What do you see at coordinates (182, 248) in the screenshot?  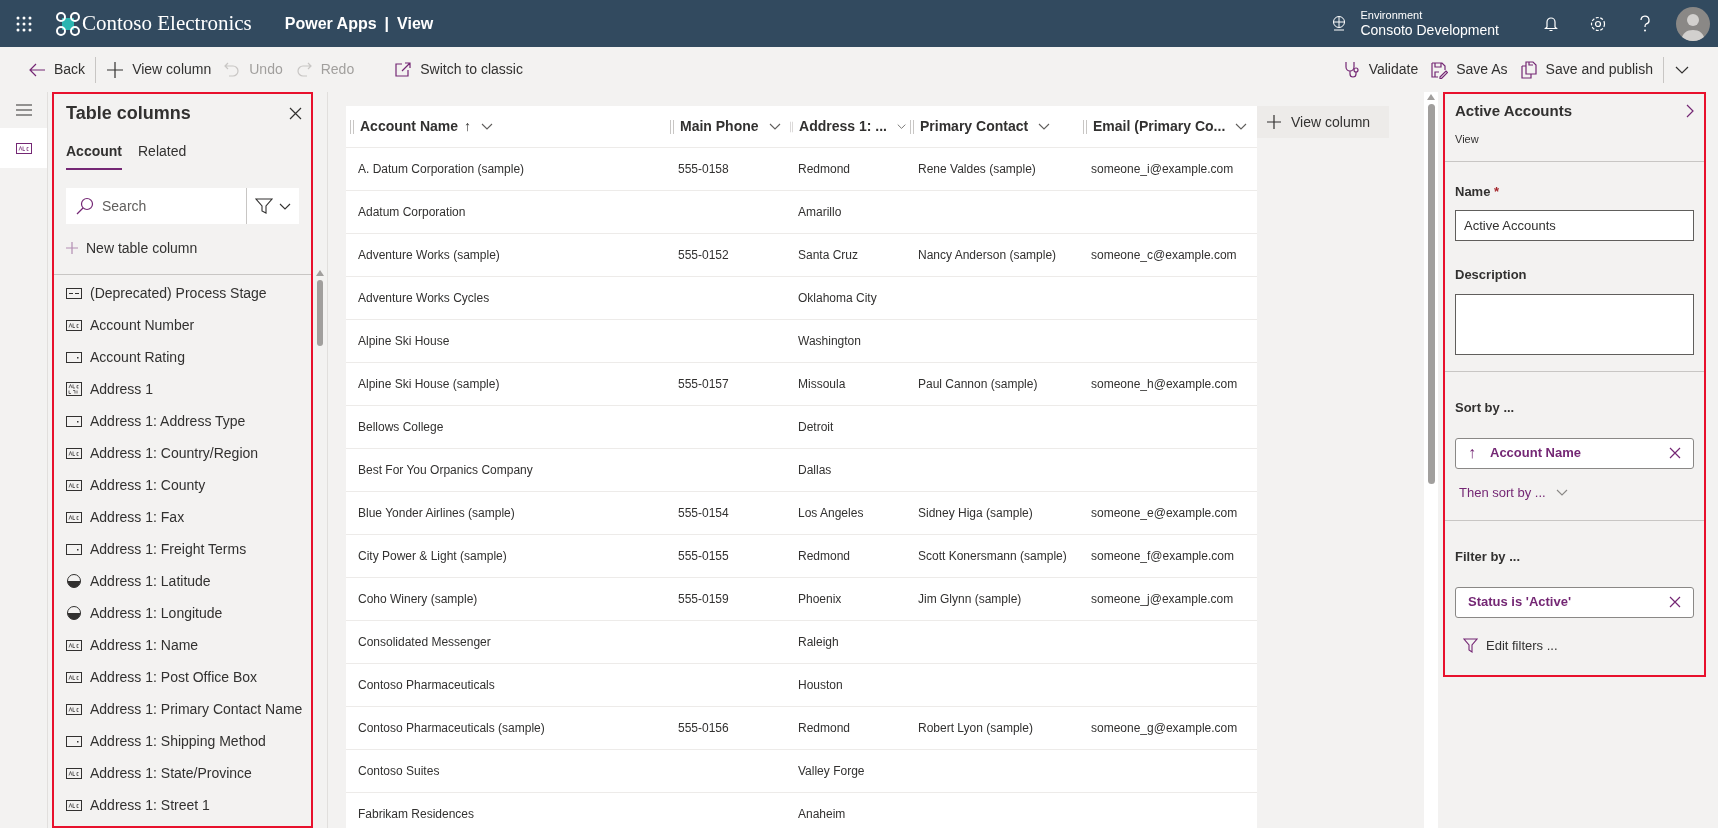 I see `new-column-button: New table column` at bounding box center [182, 248].